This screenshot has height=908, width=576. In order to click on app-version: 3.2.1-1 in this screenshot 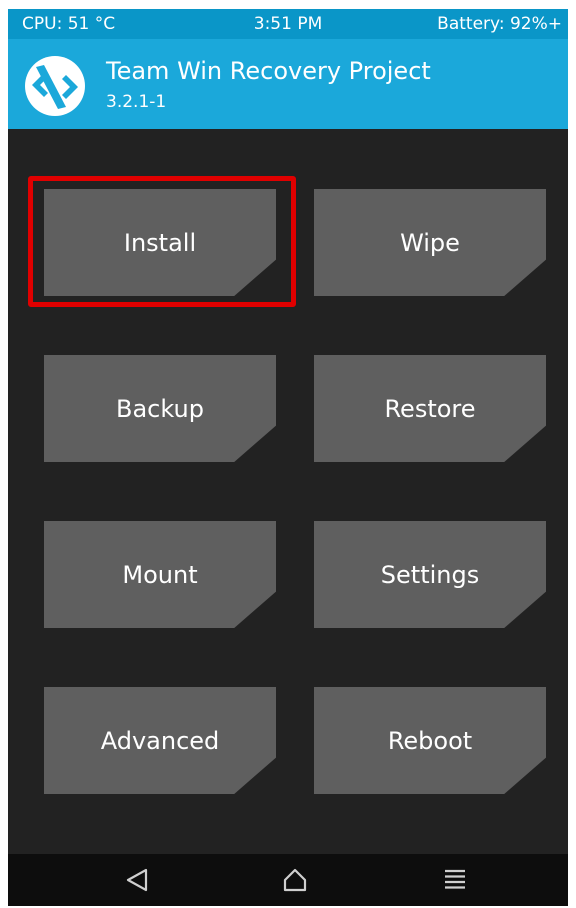, I will do `click(136, 102)`.